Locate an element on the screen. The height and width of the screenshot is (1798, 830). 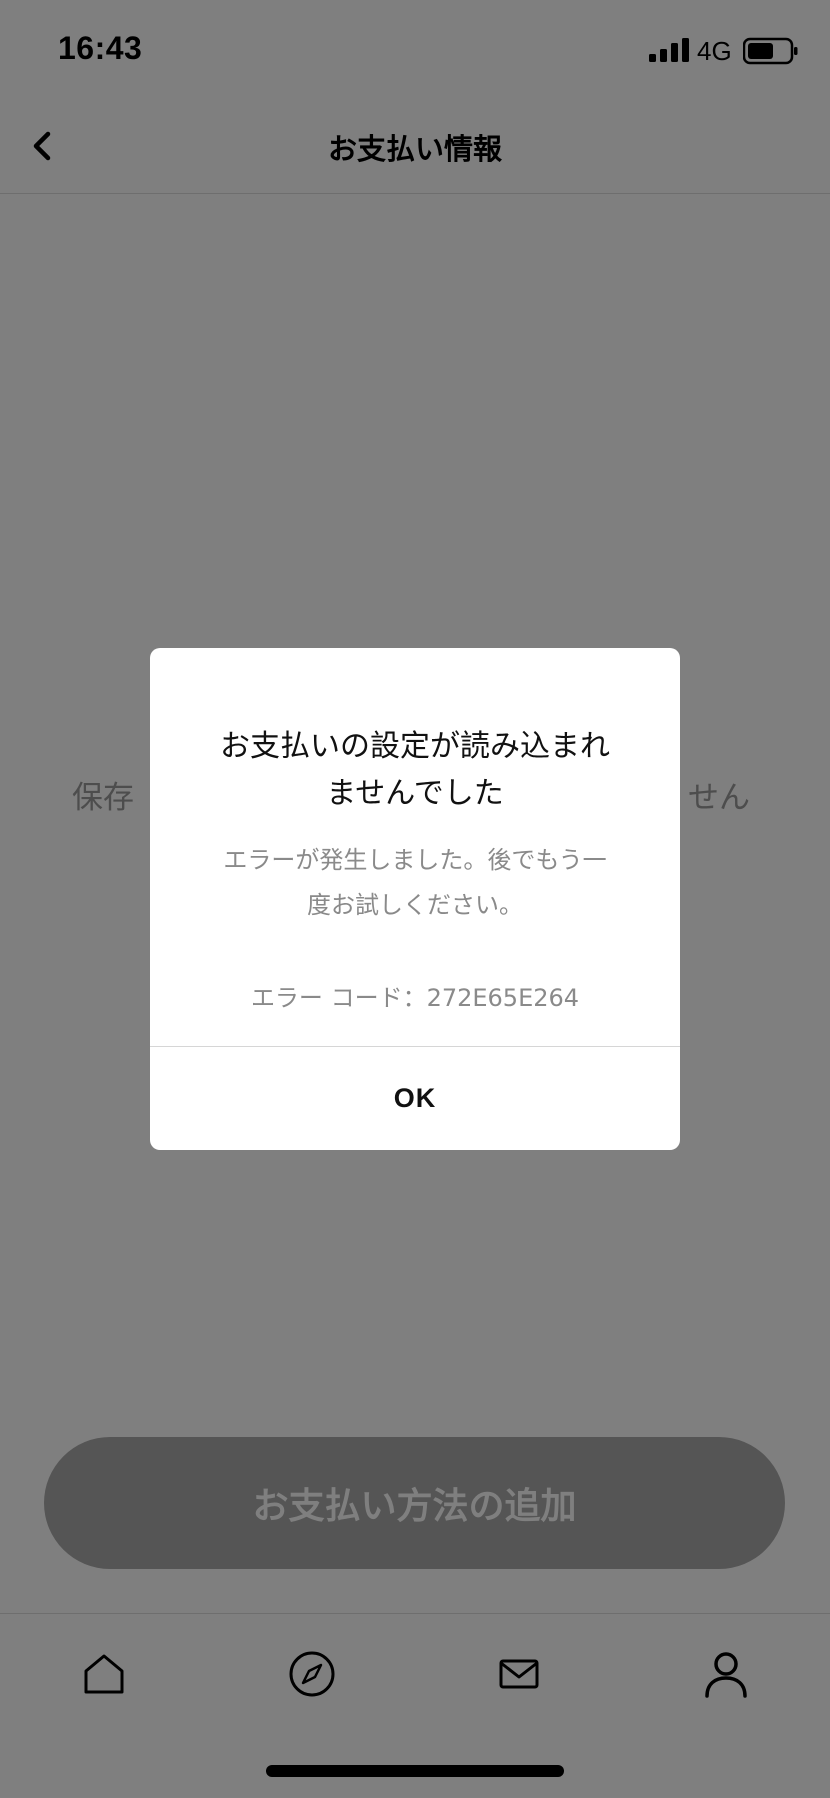
dialog-title: お支払いの設定が読み込まれ ませんでした is located at coordinates (415, 770).